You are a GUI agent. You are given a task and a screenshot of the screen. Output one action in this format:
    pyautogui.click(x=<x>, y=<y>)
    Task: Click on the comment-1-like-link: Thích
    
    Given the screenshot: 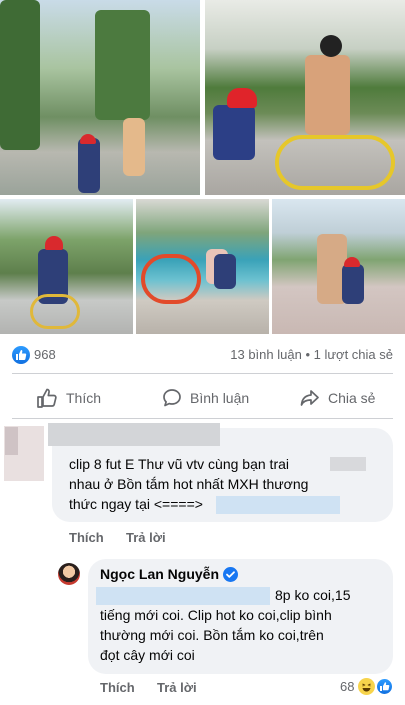 What is the action you would take?
    pyautogui.click(x=86, y=537)
    